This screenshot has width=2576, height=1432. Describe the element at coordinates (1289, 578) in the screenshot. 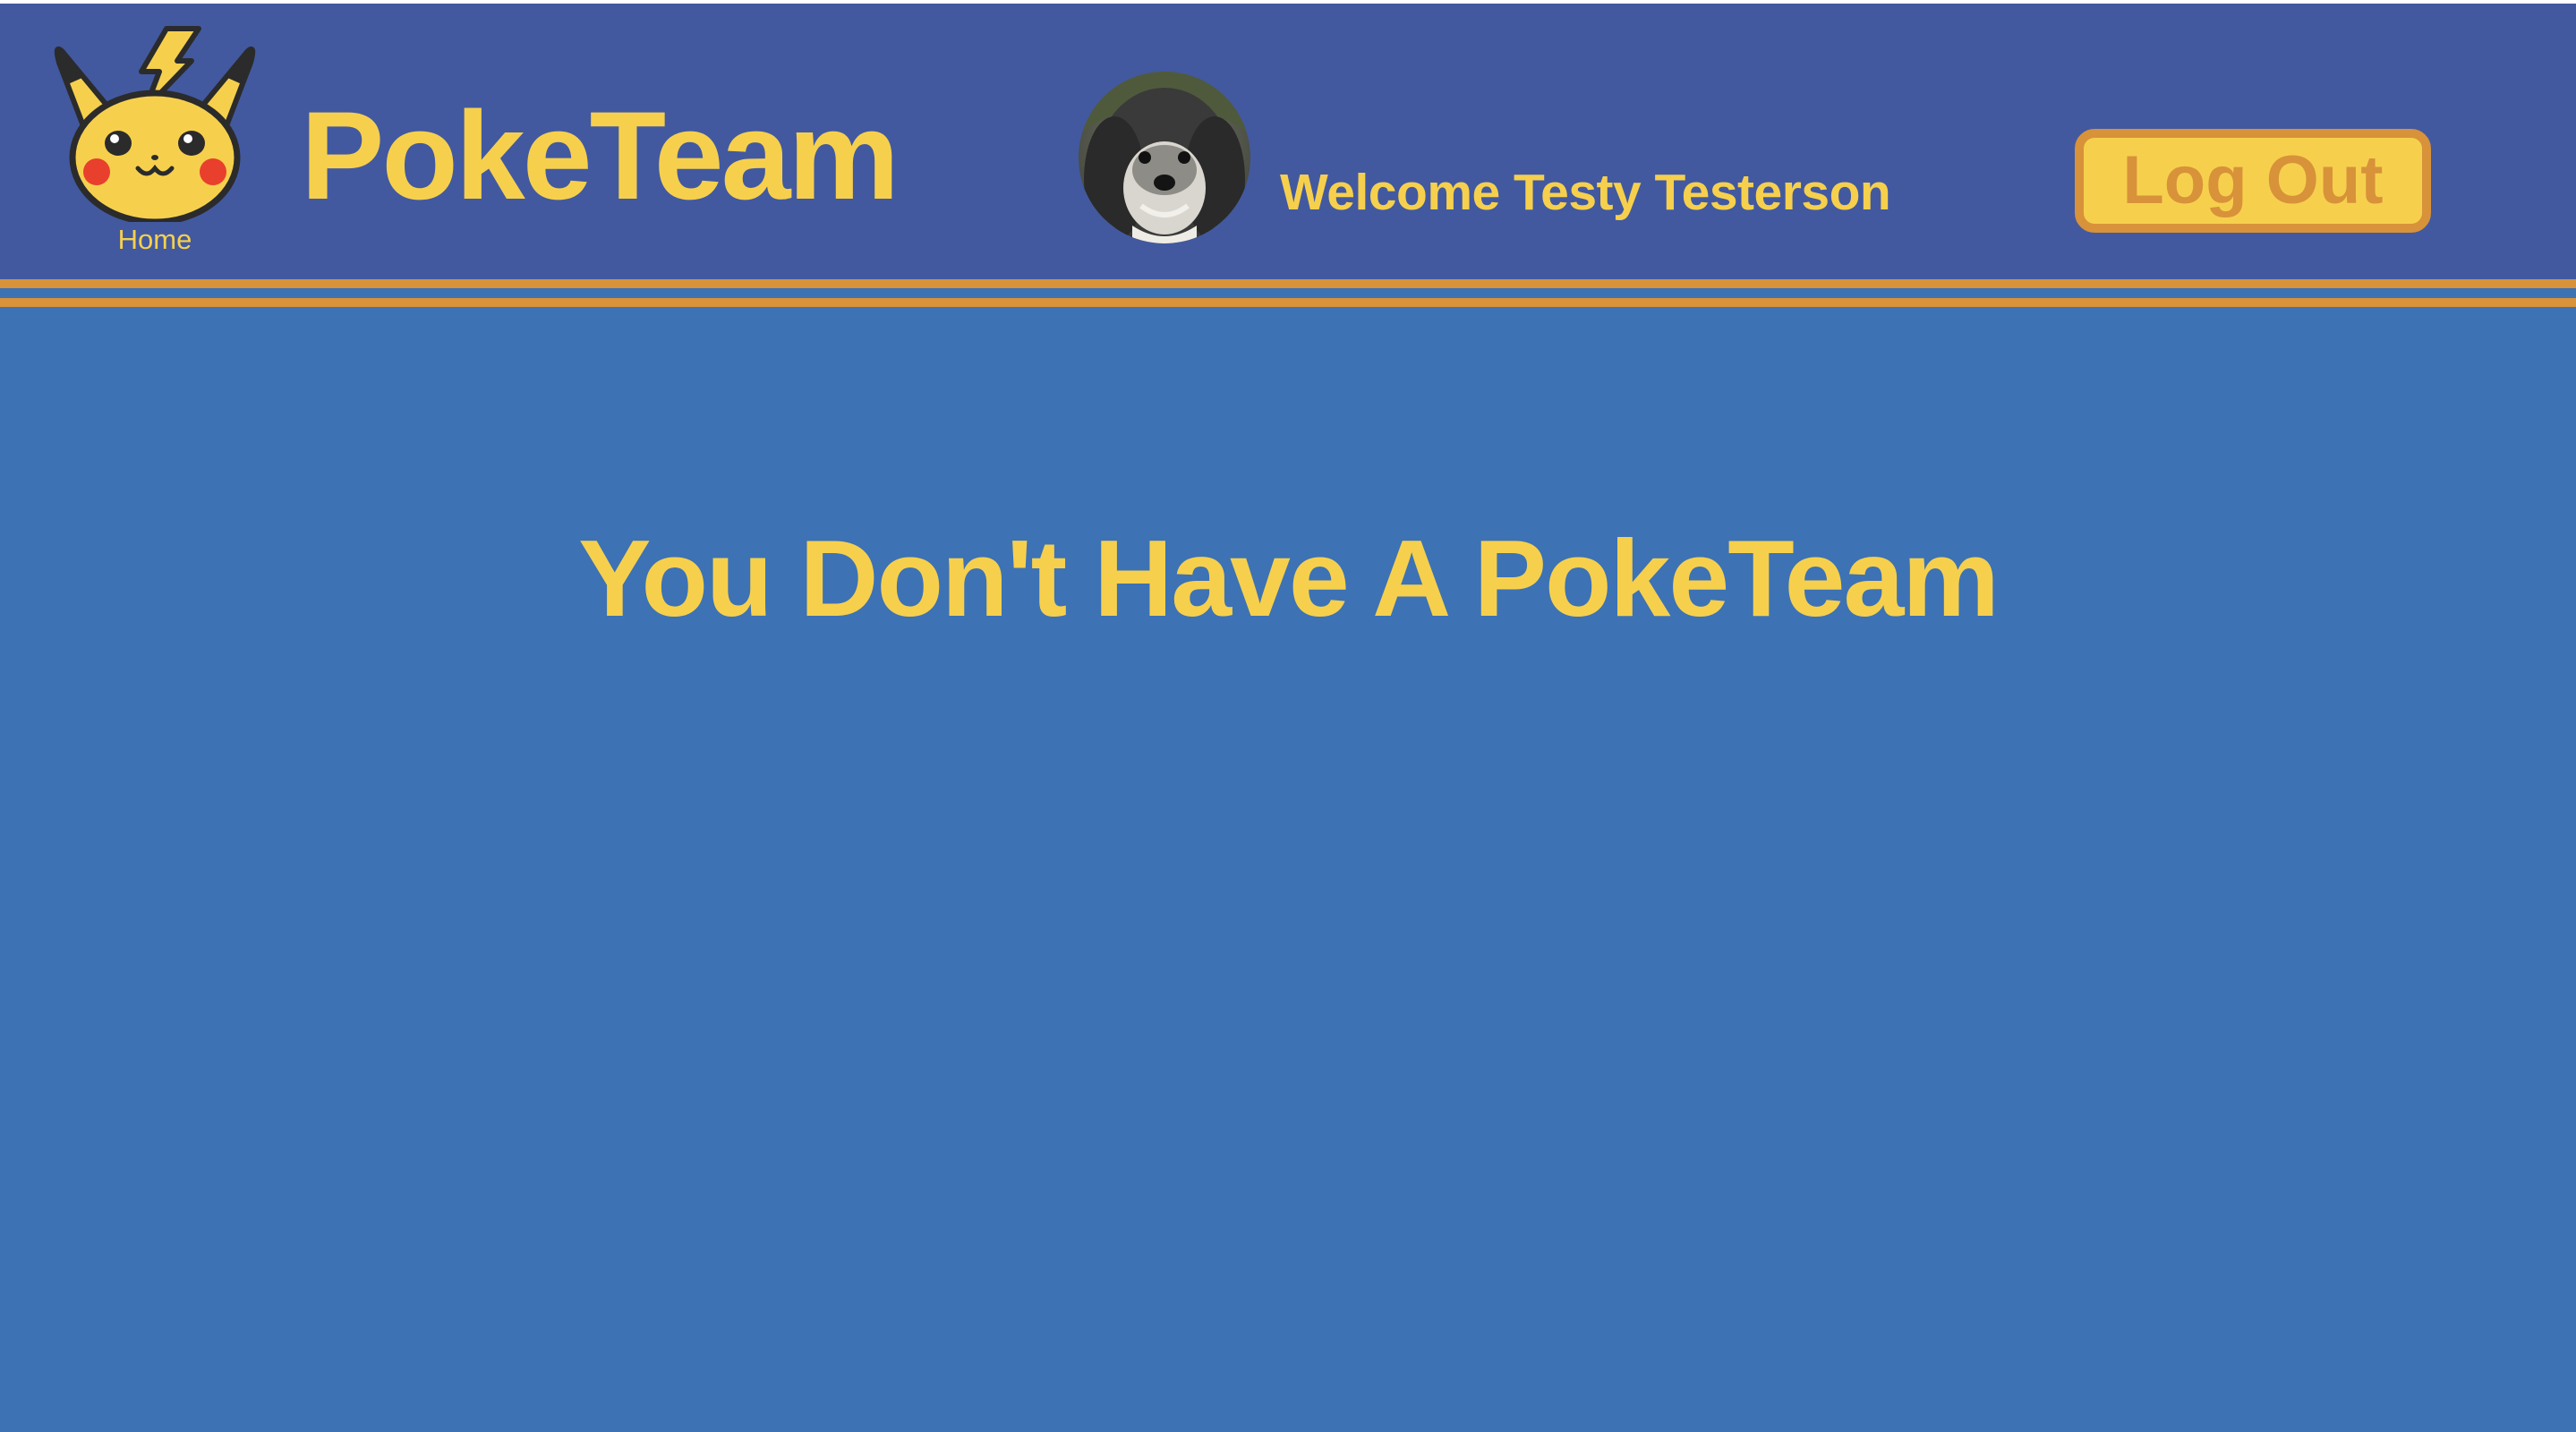

I see `empty-team-message: You Don't Have A PokeTeam` at that location.